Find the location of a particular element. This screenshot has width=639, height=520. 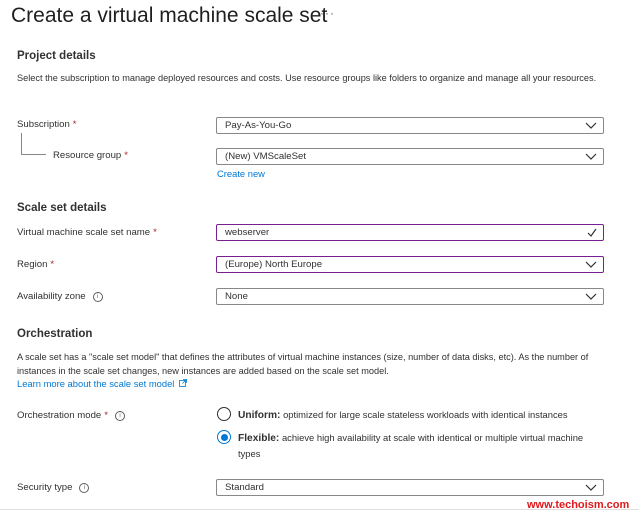

region-label-text: Region is located at coordinates (32, 264).